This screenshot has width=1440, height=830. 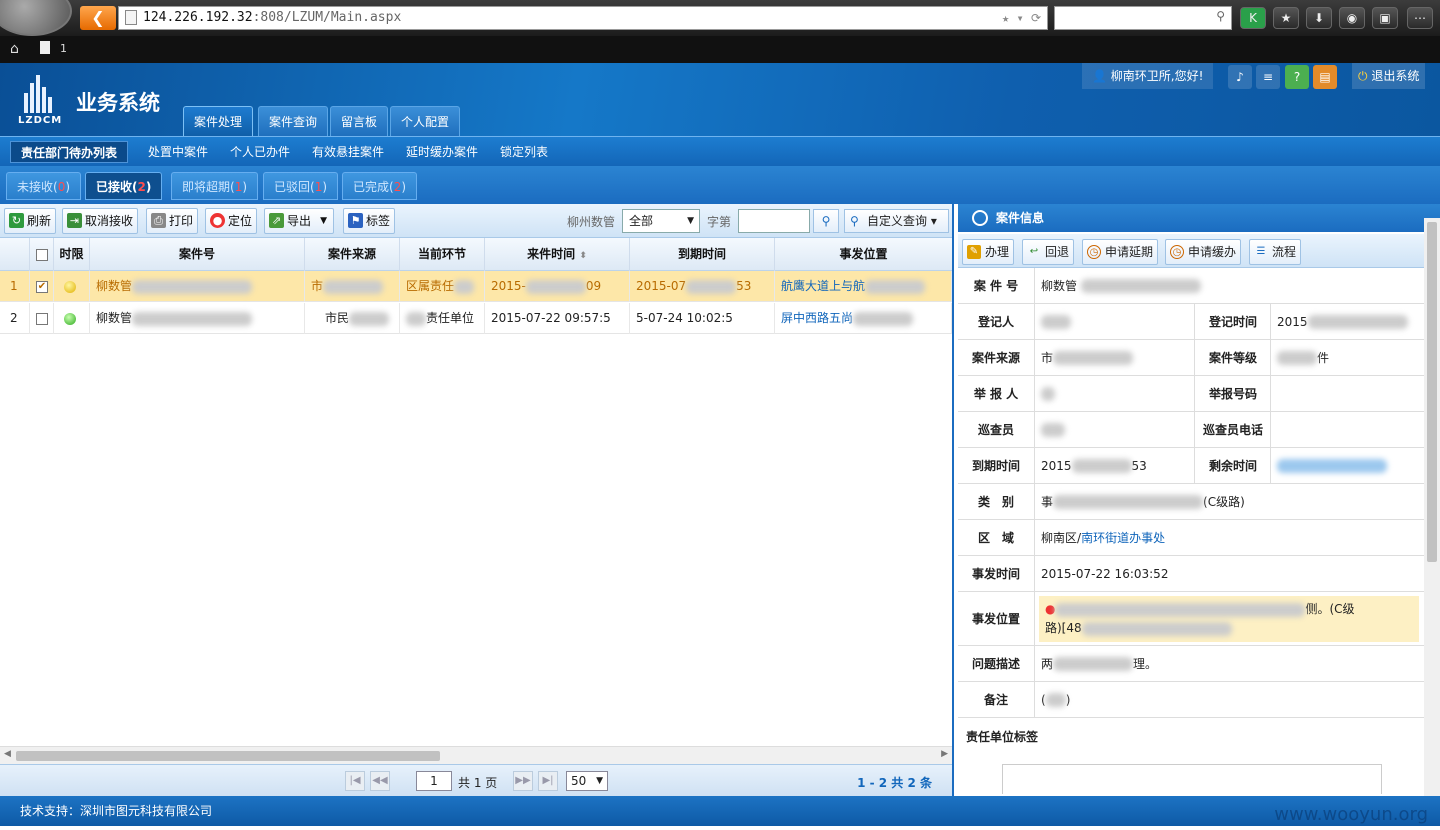 What do you see at coordinates (380, 781) in the screenshot?
I see `prev-page-icon: ◀◀` at bounding box center [380, 781].